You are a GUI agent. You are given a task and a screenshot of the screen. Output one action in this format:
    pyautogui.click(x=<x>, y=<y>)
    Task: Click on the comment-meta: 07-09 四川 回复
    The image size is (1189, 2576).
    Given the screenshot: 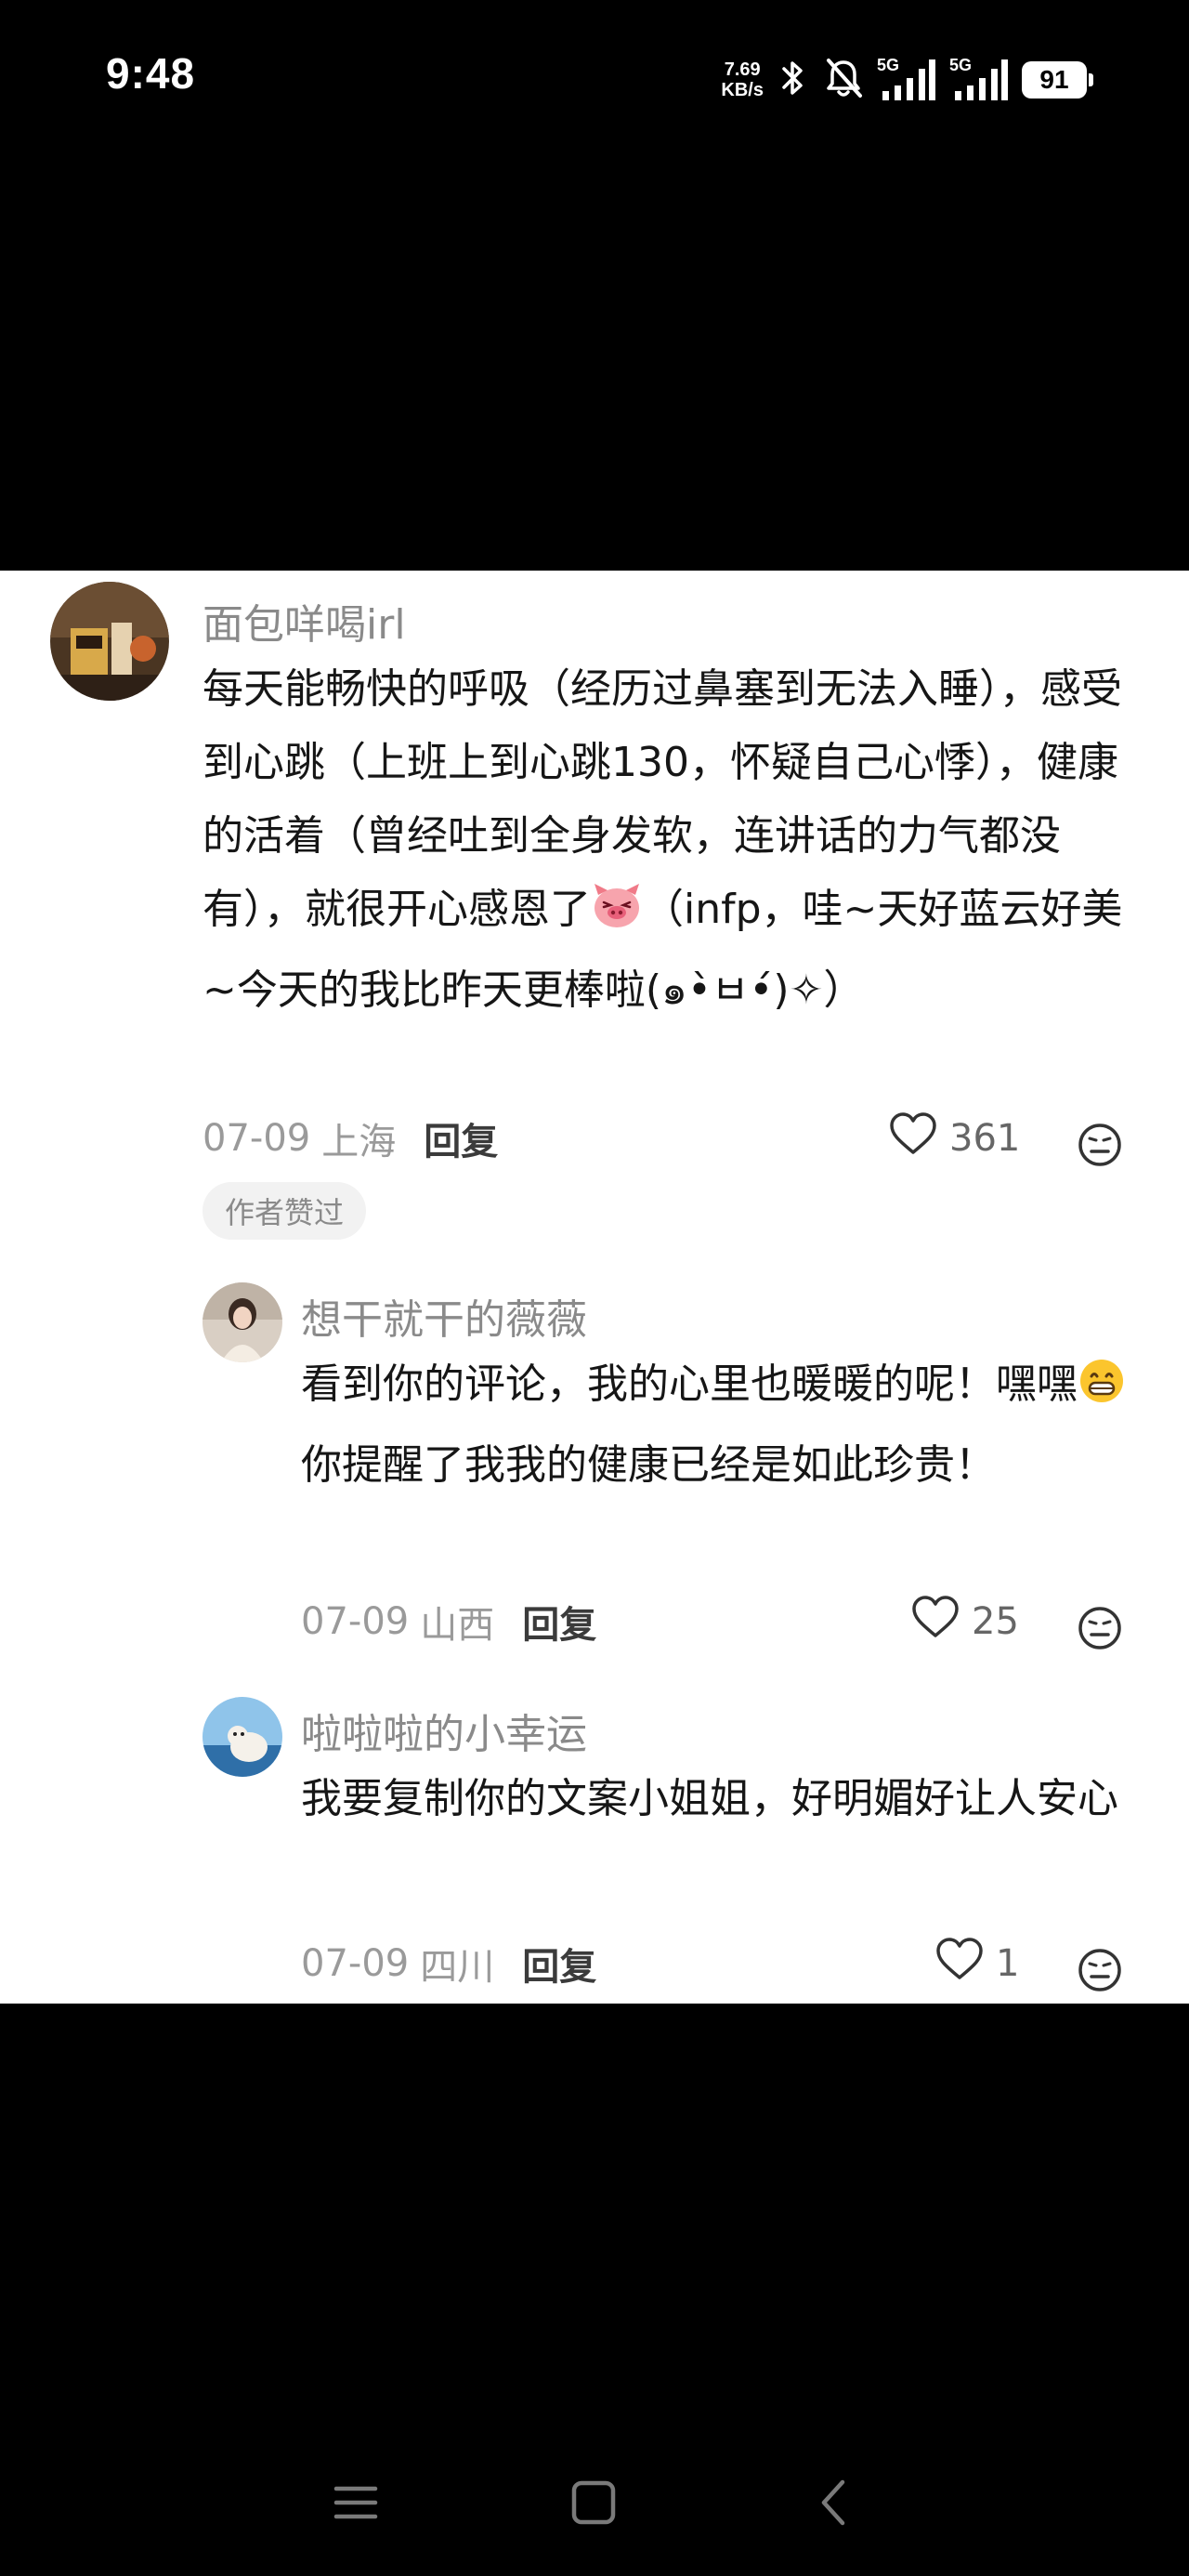 What is the action you would take?
    pyautogui.click(x=448, y=1964)
    